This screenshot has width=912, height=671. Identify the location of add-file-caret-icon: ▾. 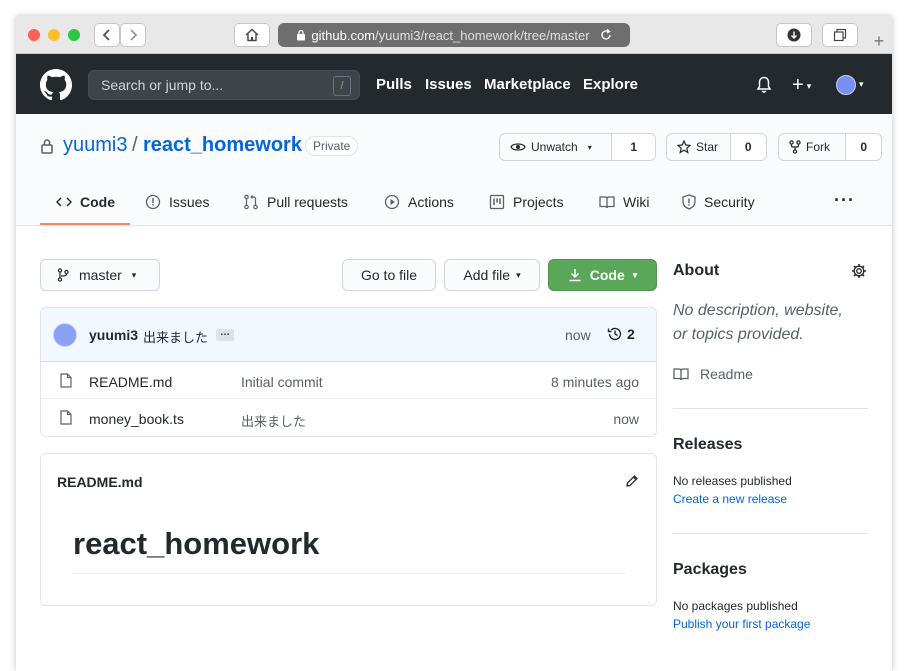
(518, 274).